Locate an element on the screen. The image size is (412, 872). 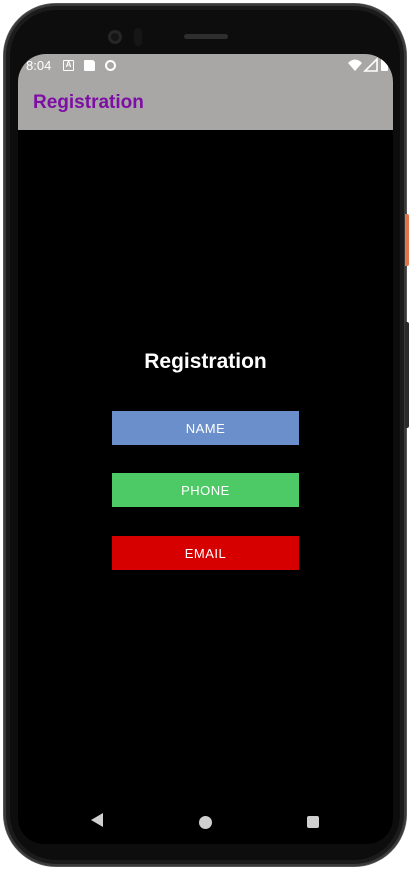
status-bar: 8:04 A is located at coordinates (205, 66).